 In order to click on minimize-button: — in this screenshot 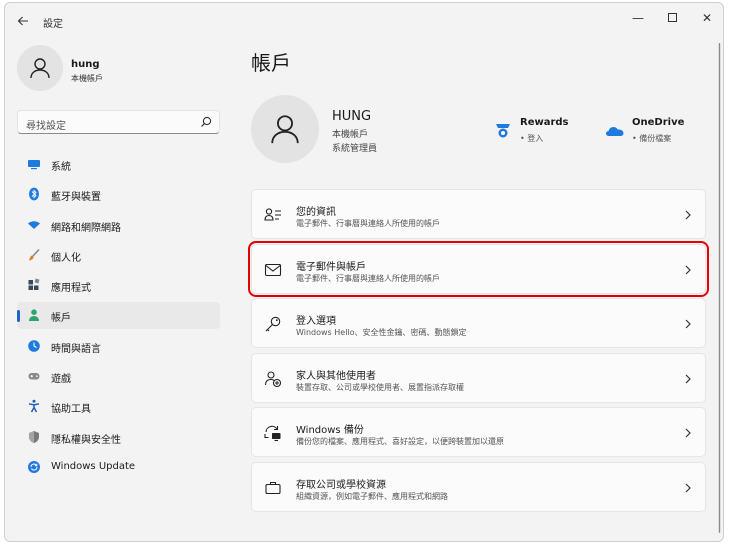, I will do `click(638, 18)`.